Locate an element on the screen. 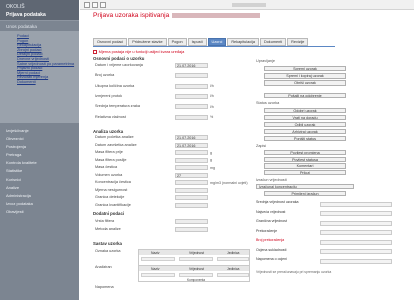 Image resolution: width=414 pixels, height=300 pixels. tab-2: Pogon is located at coordinates (177, 42).